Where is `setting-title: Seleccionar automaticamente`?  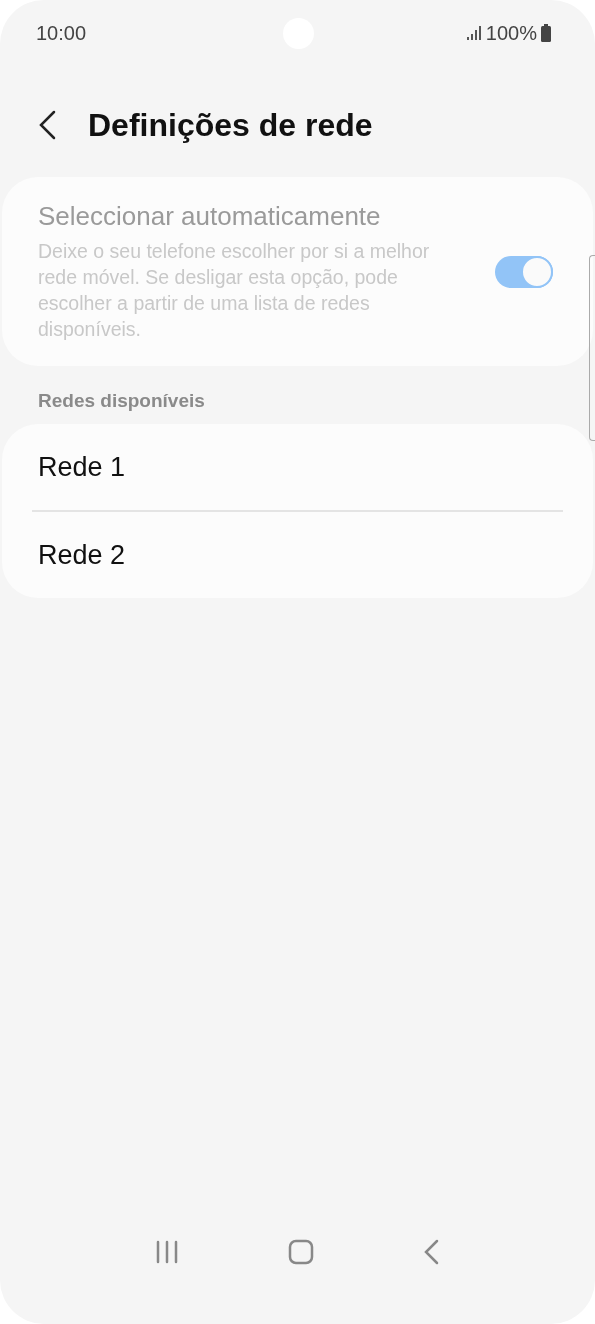
setting-title: Seleccionar automaticamente is located at coordinates (210, 216).